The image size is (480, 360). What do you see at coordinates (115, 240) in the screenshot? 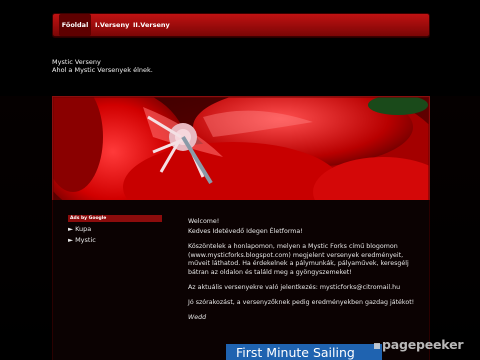
I see `sidebar-link-mystic: ► Mystic` at bounding box center [115, 240].